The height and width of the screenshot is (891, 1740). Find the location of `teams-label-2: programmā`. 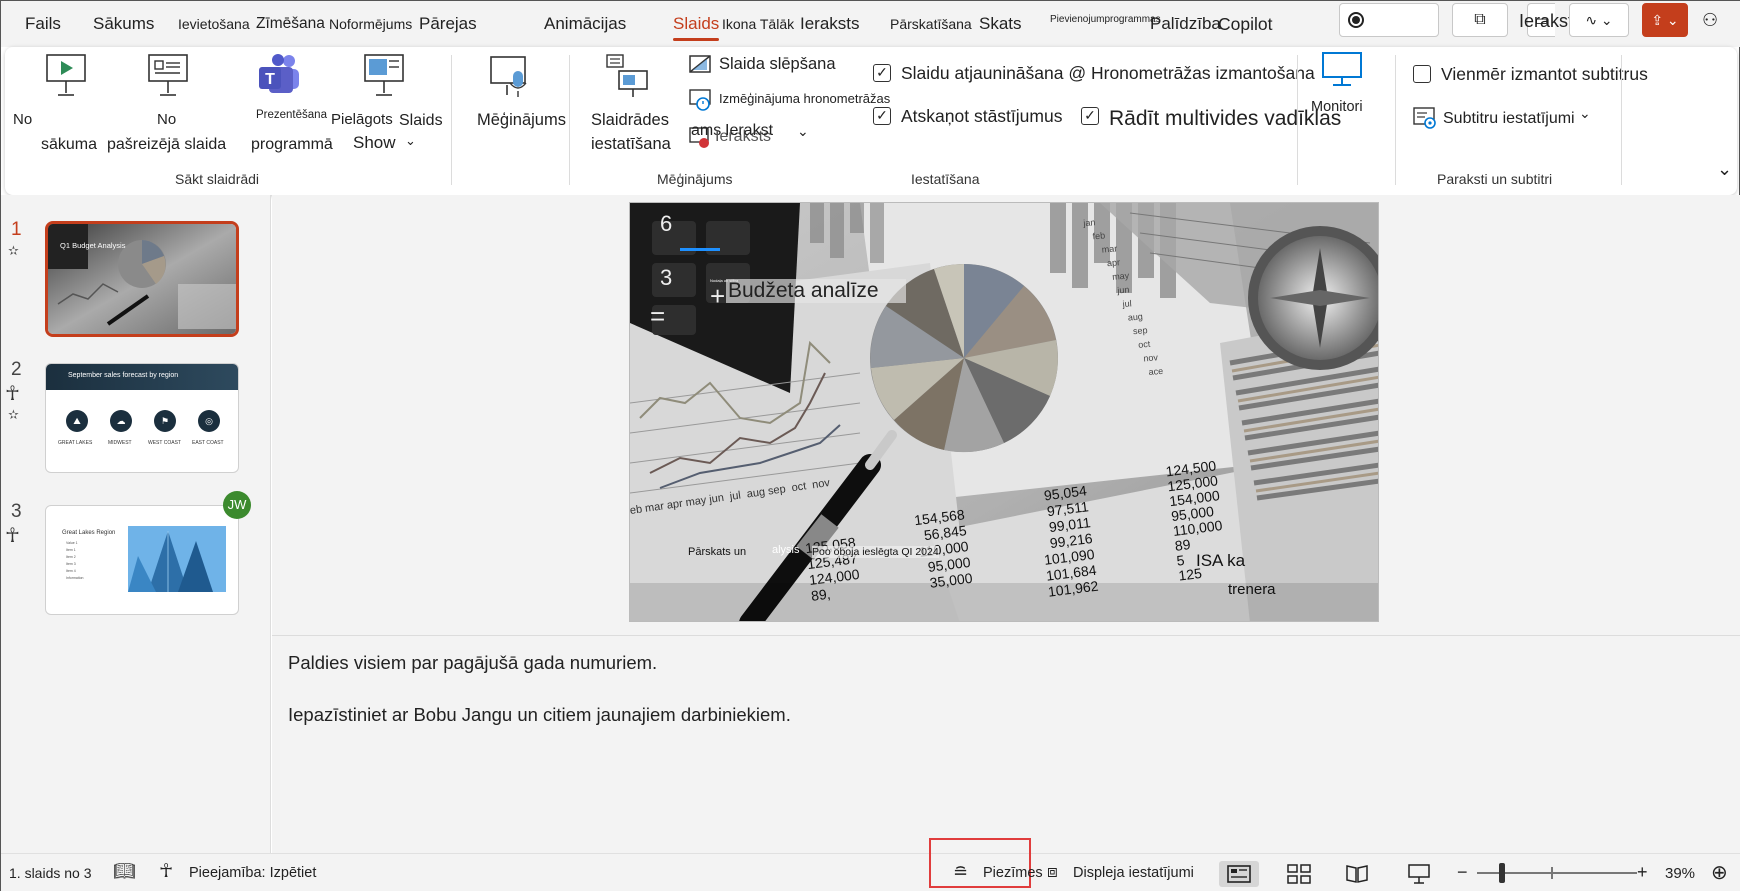

teams-label-2: programmā is located at coordinates (292, 144).